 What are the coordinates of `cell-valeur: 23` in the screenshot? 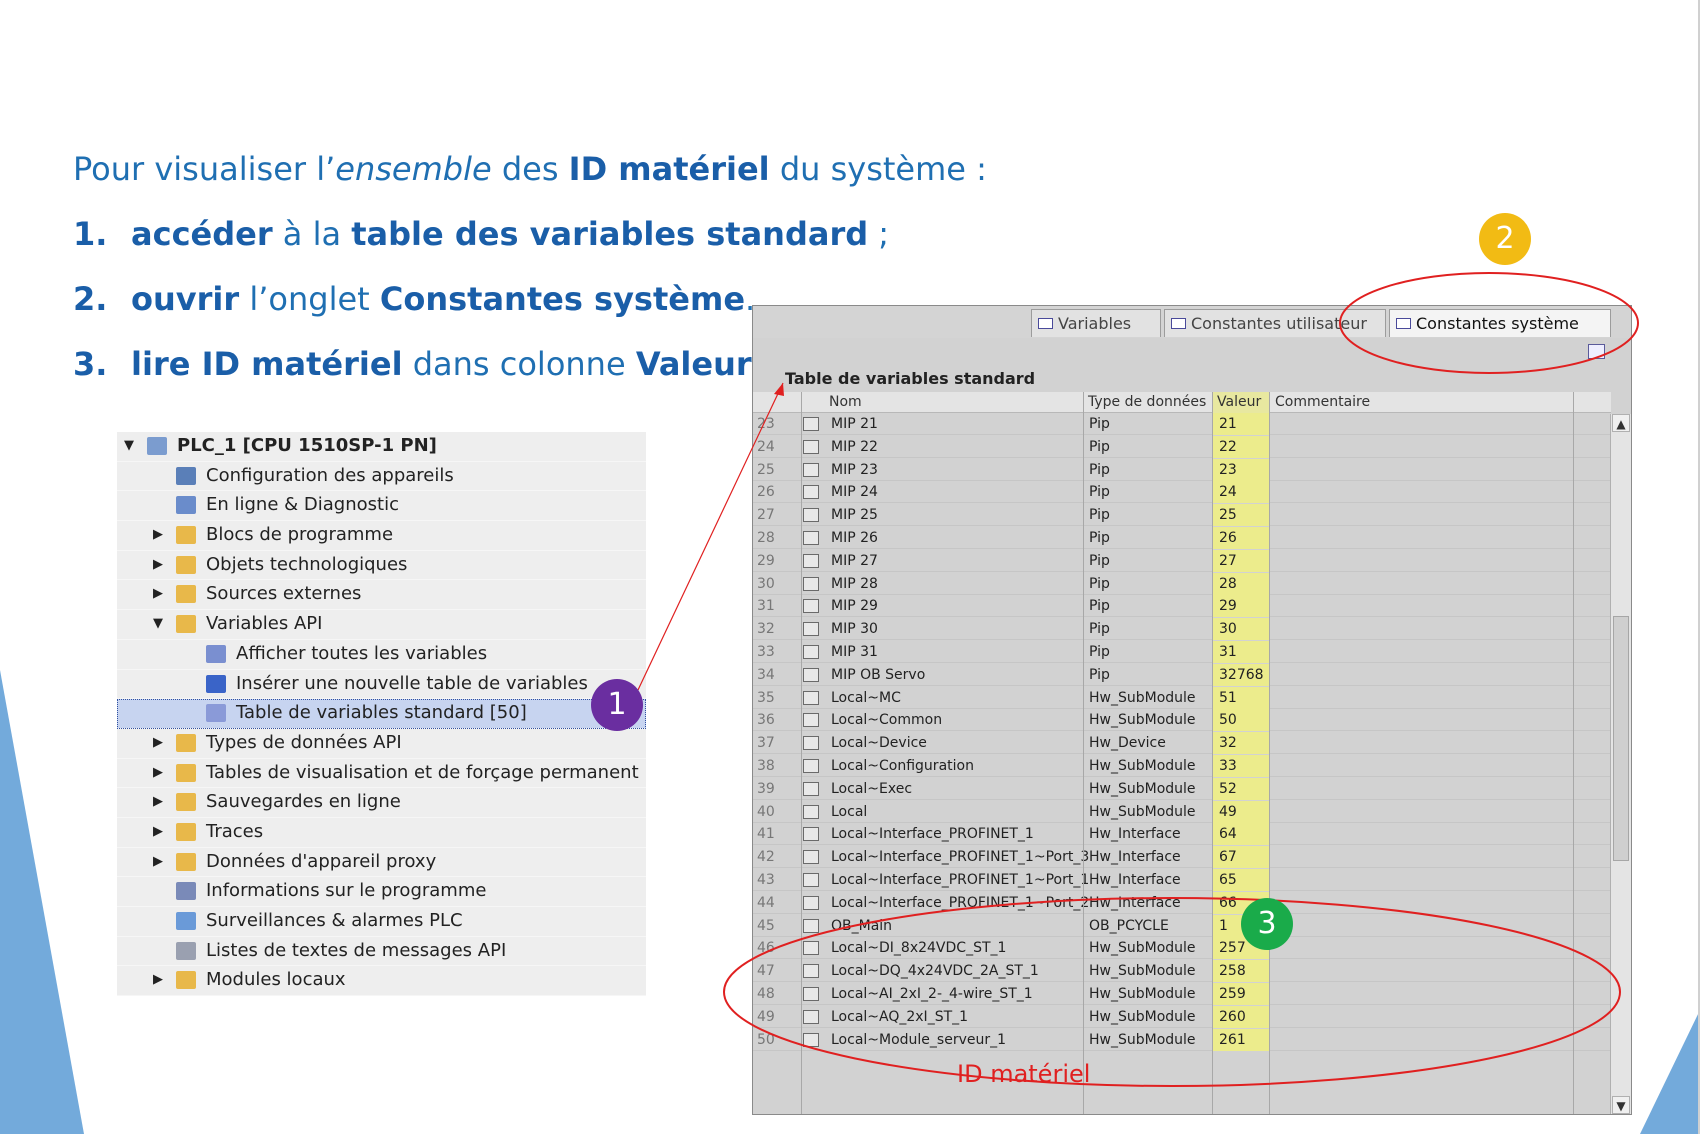 It's located at (1241, 469).